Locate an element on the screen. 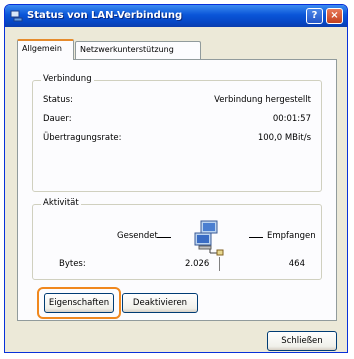 The width and height of the screenshot is (354, 359). close-window-button: × is located at coordinates (334, 16).